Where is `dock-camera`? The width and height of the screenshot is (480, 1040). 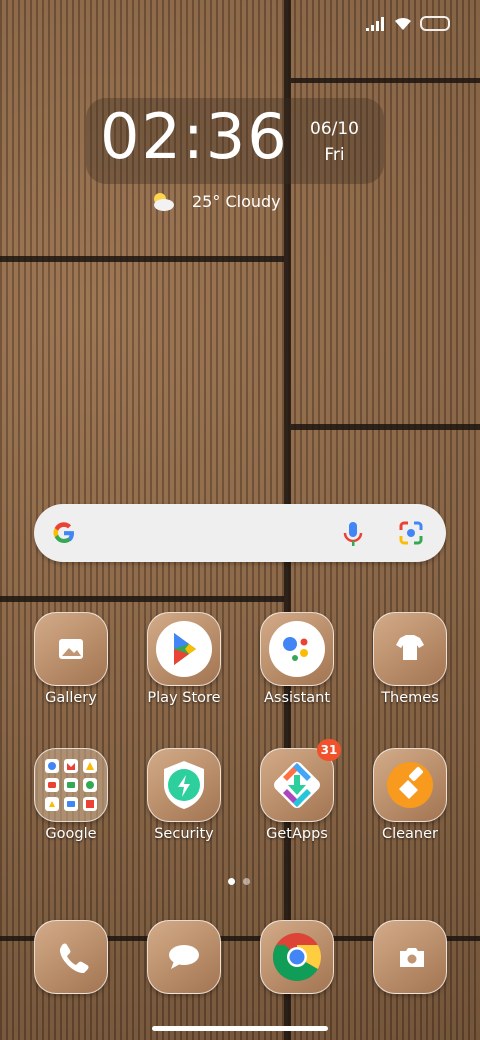 dock-camera is located at coordinates (410, 957).